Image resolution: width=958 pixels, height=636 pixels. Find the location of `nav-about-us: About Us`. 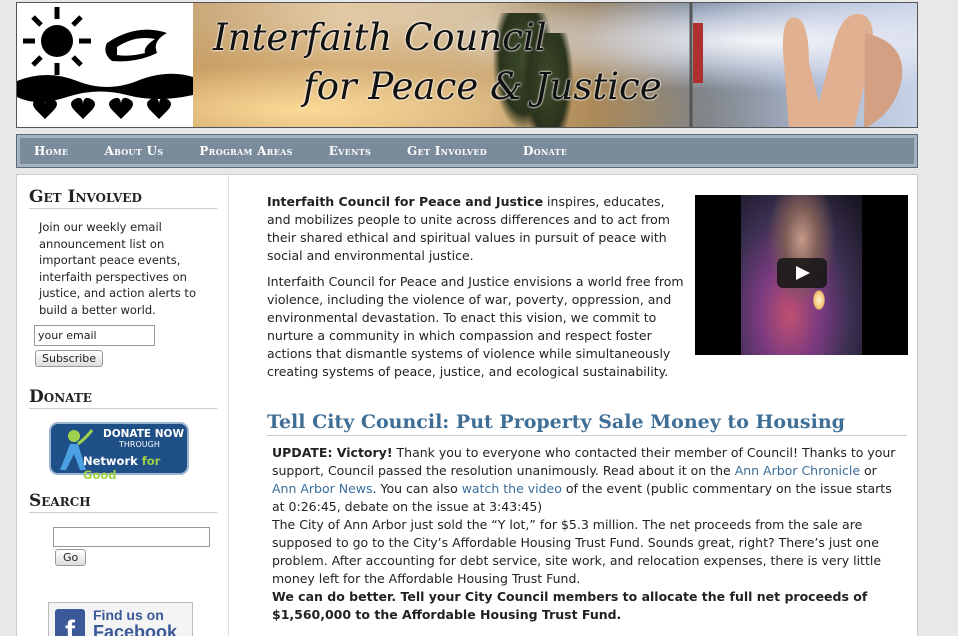

nav-about-us: About Us is located at coordinates (133, 151).